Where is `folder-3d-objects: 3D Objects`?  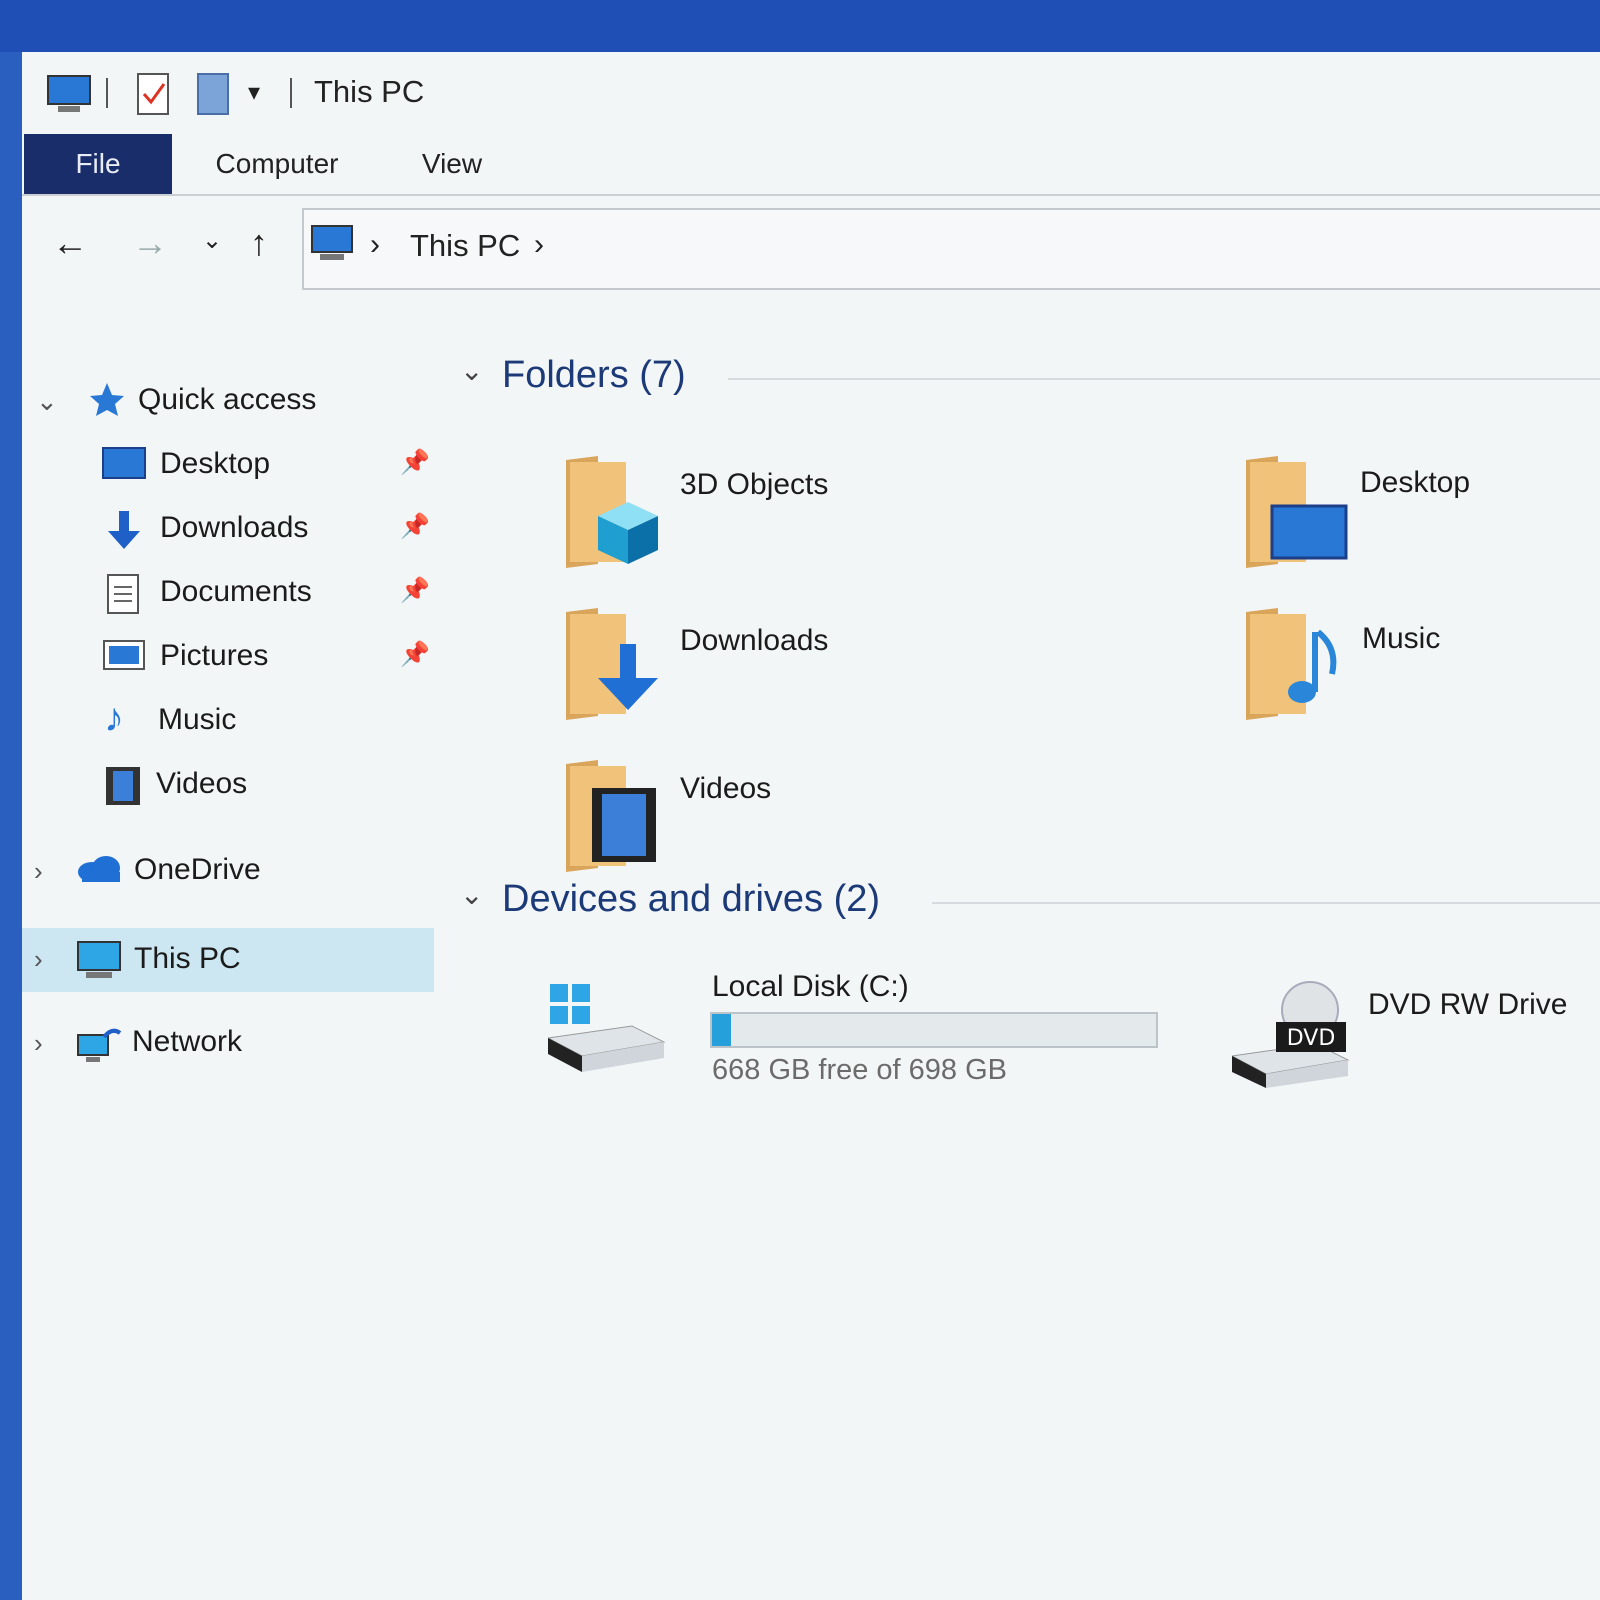 folder-3d-objects: 3D Objects is located at coordinates (812, 514).